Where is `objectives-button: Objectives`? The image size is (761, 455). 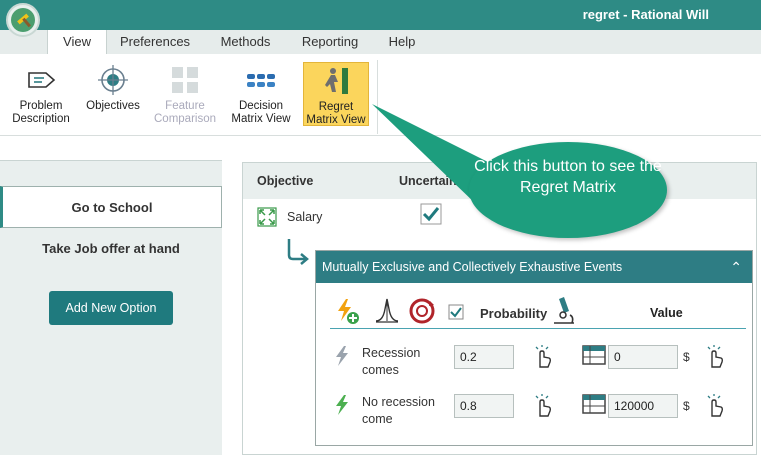
objectives-button: Objectives is located at coordinates (113, 94).